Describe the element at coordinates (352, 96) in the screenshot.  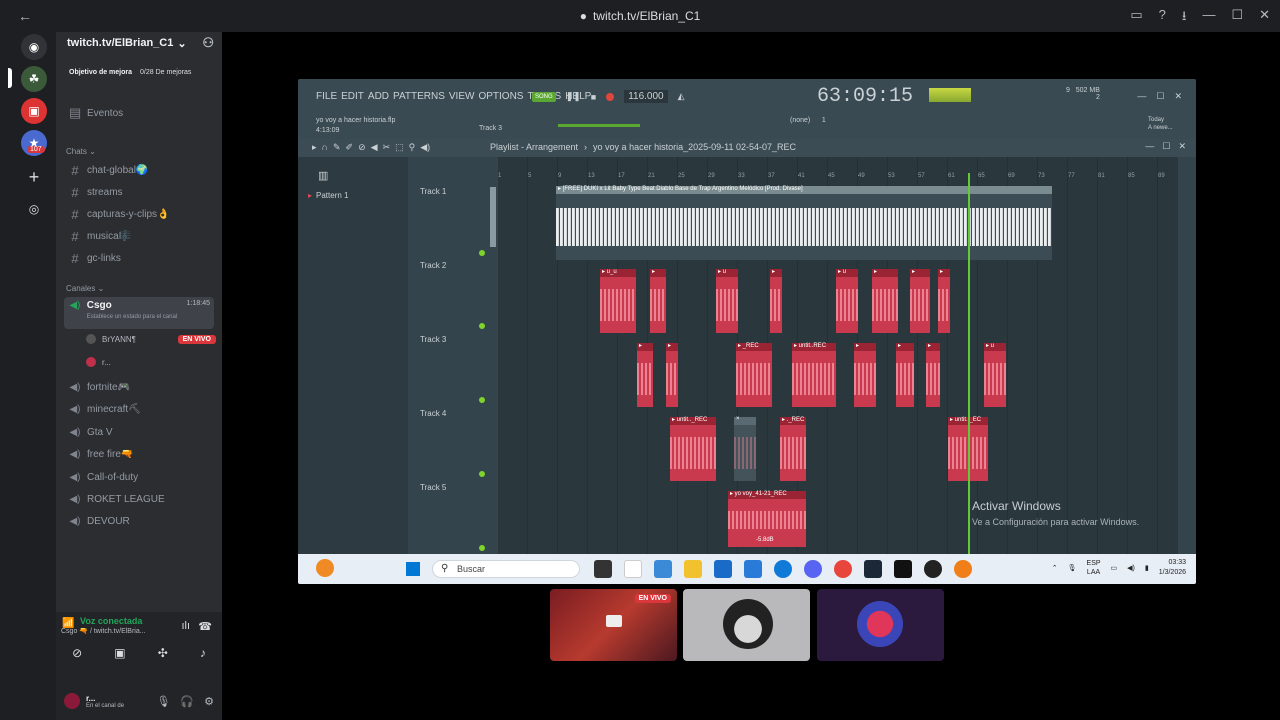
I see `menu-edit: EDIT` at that location.